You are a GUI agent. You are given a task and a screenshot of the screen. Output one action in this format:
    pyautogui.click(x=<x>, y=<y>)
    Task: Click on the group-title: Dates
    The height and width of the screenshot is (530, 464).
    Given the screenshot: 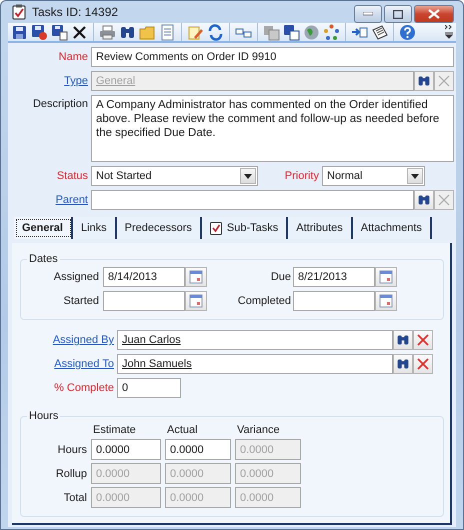 What is the action you would take?
    pyautogui.click(x=43, y=259)
    